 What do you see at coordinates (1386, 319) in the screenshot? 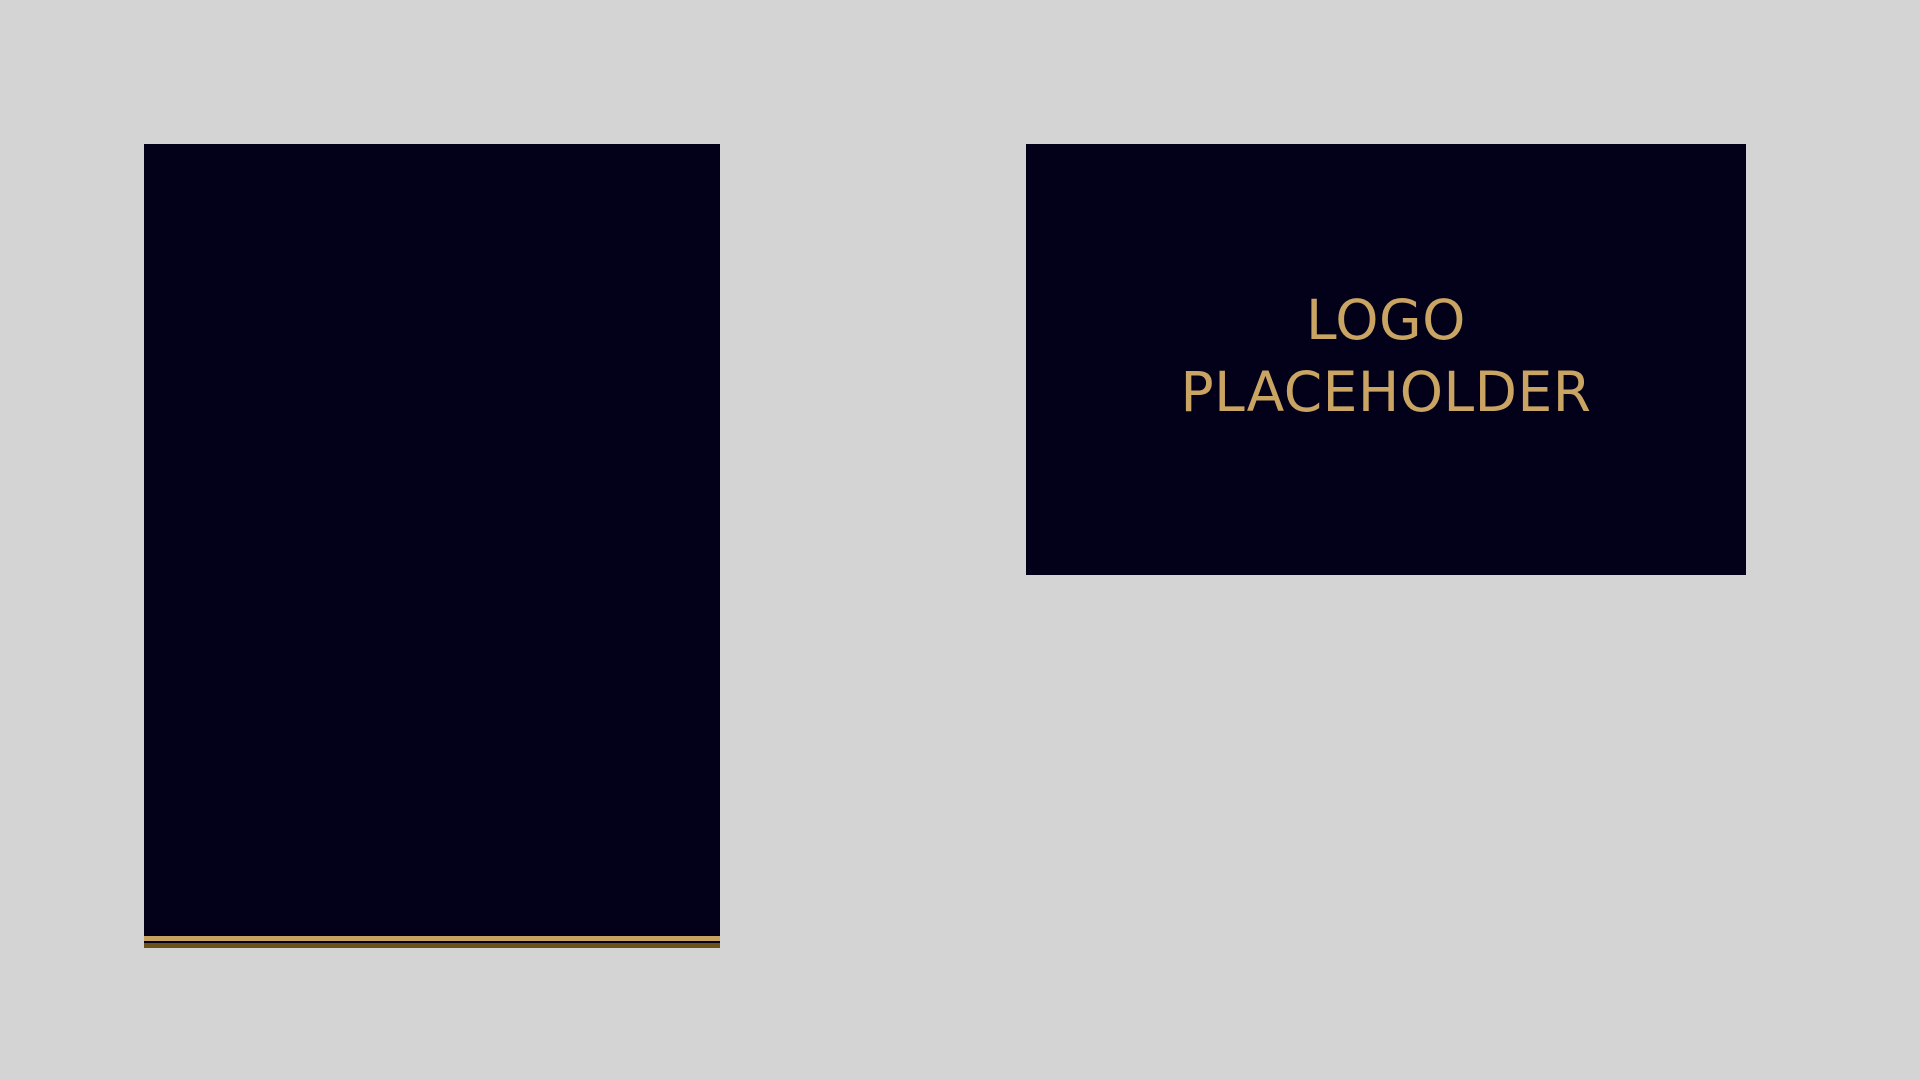
I see `logo-line-1: LOGO` at bounding box center [1386, 319].